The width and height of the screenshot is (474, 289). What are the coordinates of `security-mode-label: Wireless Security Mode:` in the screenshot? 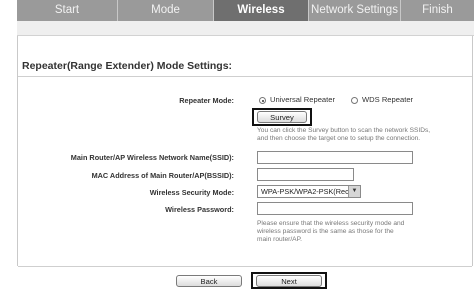 It's located at (191, 192).